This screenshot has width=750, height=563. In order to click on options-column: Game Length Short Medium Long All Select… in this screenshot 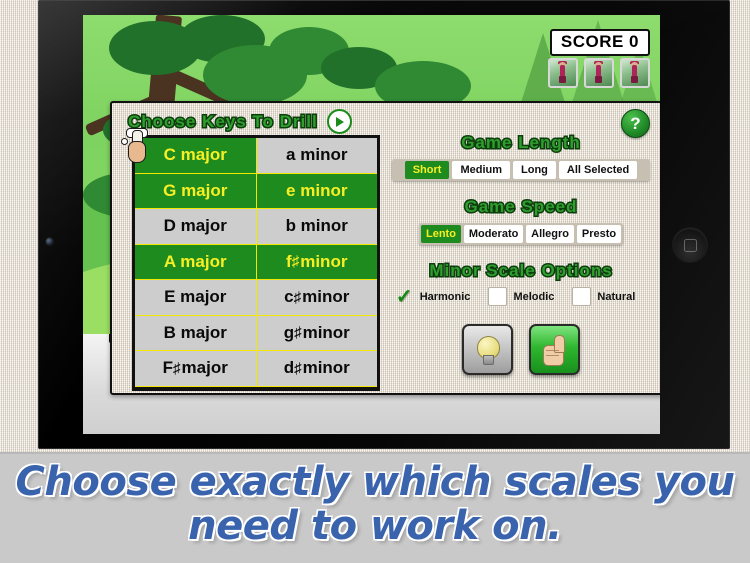, I will do `click(521, 253)`.